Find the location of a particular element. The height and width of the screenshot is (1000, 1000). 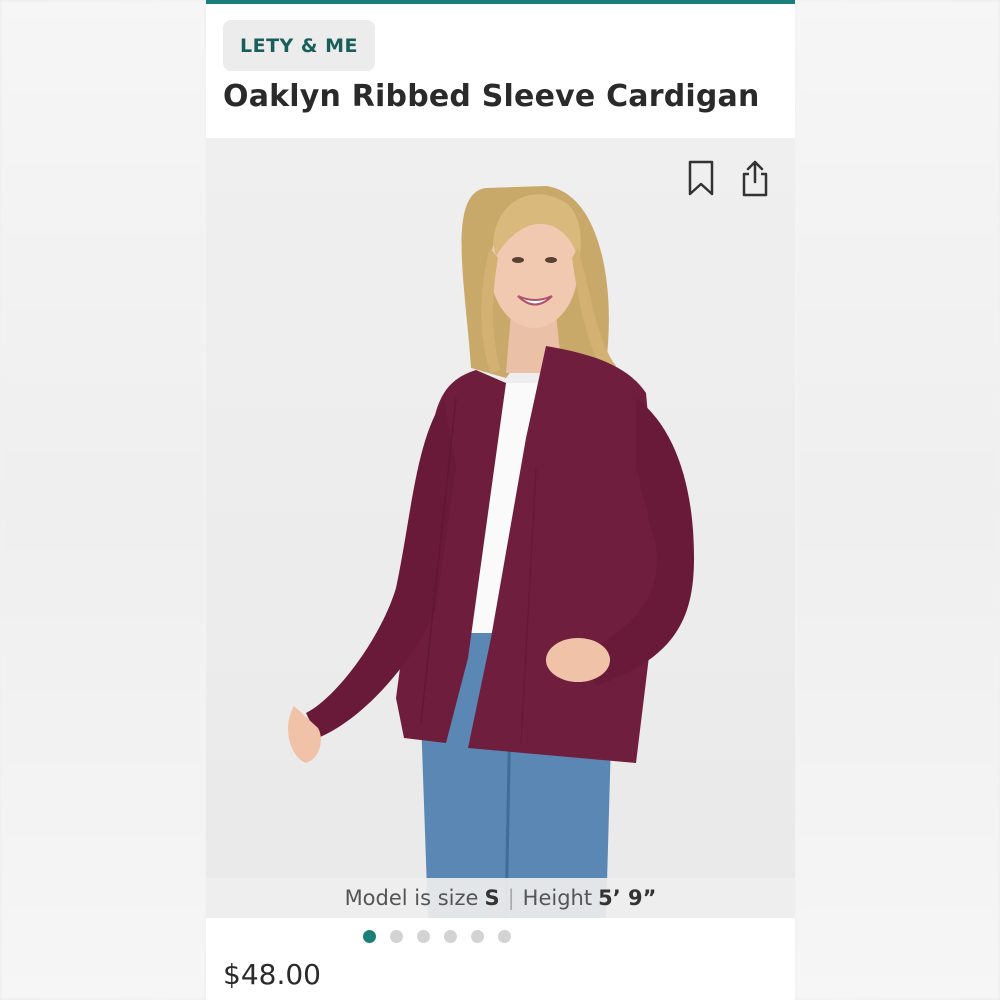

product-price: $48.00 is located at coordinates (272, 974).